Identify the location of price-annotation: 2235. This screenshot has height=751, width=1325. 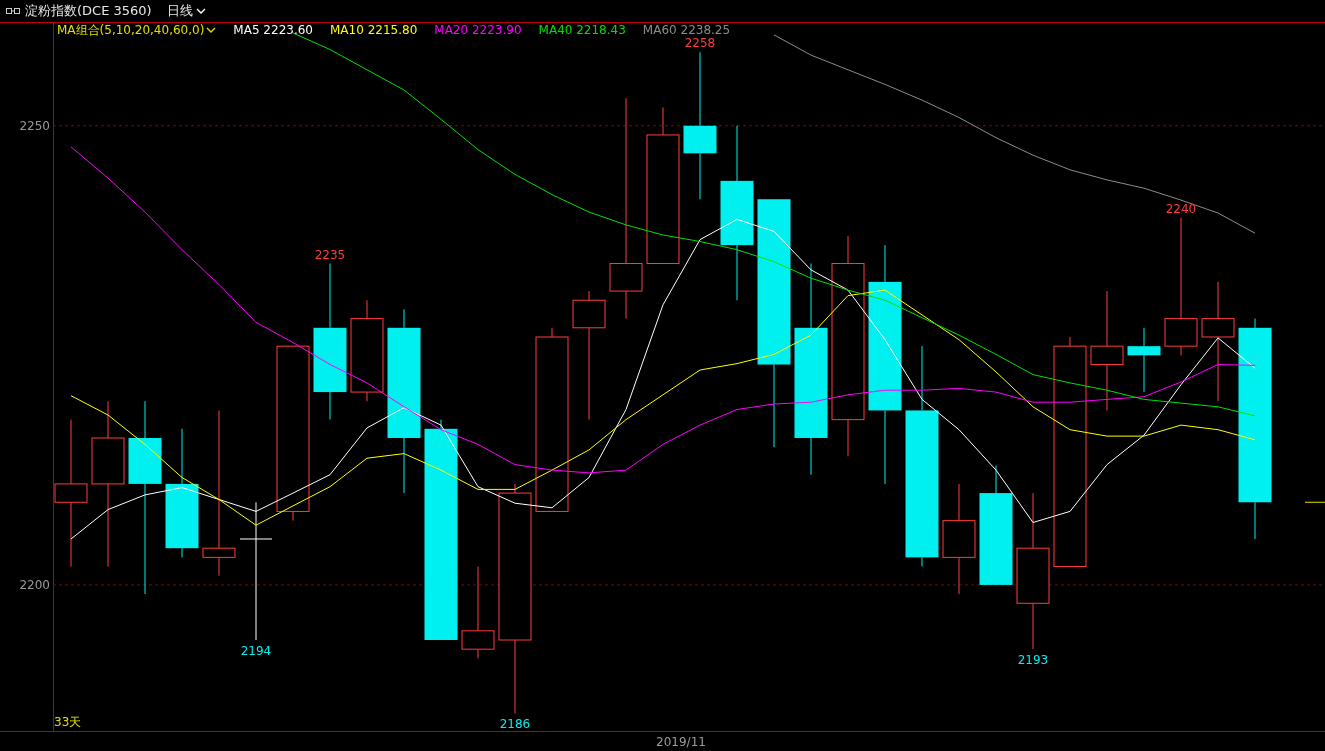
(330, 254).